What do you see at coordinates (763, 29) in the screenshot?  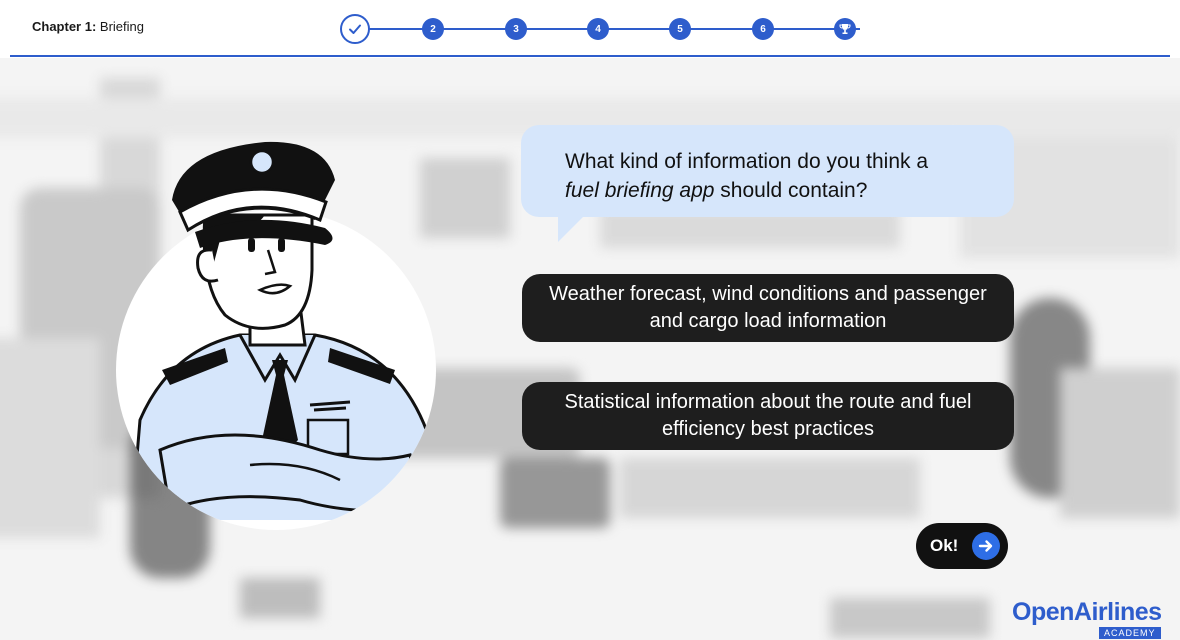 I see `step-6: 6` at bounding box center [763, 29].